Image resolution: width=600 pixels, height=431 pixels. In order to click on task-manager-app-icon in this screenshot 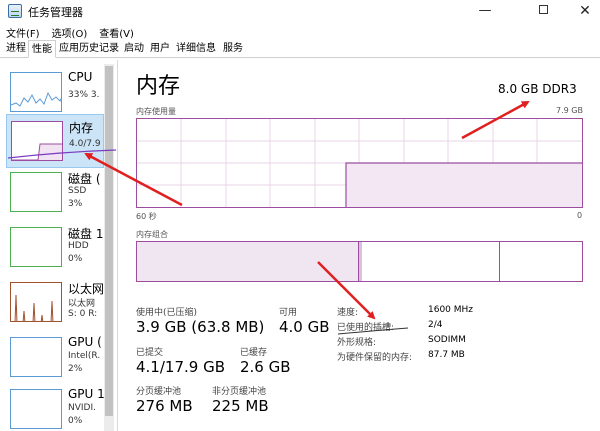, I will do `click(15, 11)`.